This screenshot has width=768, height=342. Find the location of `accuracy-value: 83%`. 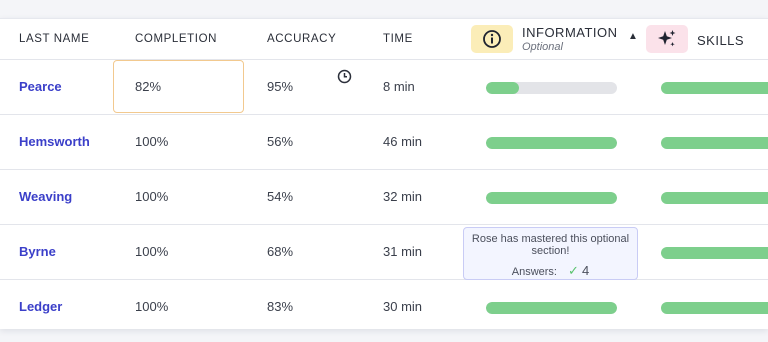

accuracy-value: 83% is located at coordinates (280, 306).